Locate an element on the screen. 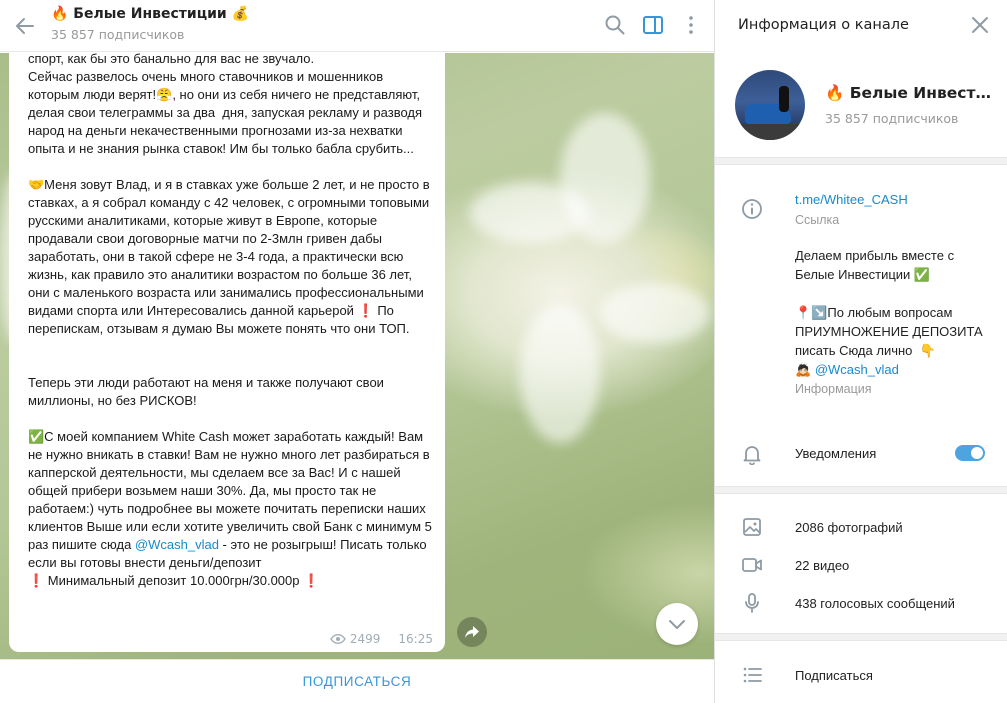 The image size is (1007, 703). subscribe-bar: ПОДПИСАТЬСЯ is located at coordinates (357, 681).